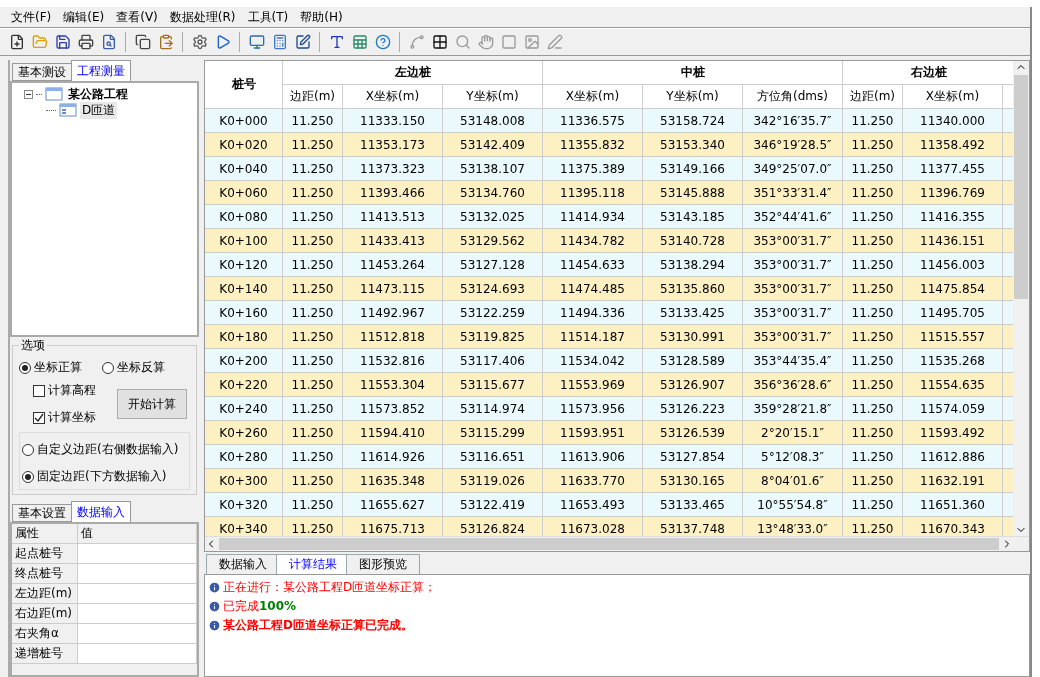 Image resolution: width=1040 pixels, height=677 pixels. Describe the element at coordinates (68, 110) in the screenshot. I see `list-icon` at that location.